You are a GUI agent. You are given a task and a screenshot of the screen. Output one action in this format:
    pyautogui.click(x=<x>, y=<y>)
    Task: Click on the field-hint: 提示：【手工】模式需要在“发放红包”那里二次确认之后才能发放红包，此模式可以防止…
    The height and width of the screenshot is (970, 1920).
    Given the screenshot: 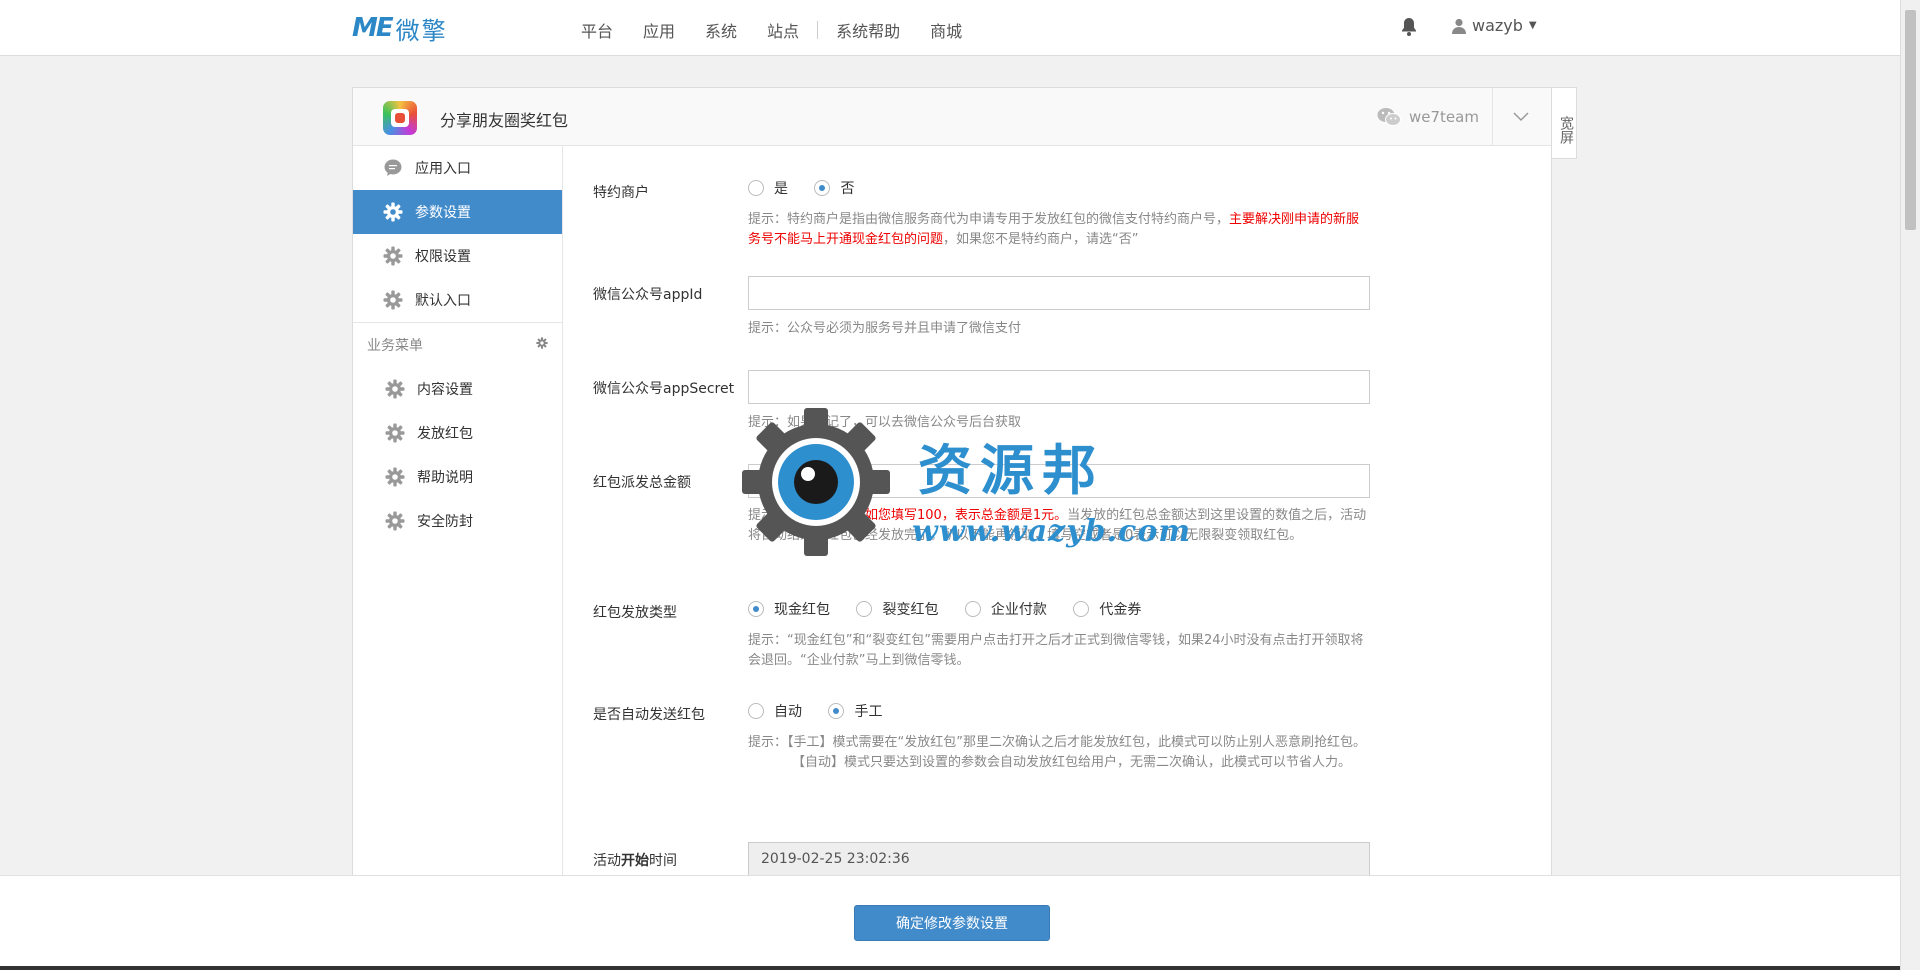 What is the action you would take?
    pyautogui.click(x=1057, y=742)
    